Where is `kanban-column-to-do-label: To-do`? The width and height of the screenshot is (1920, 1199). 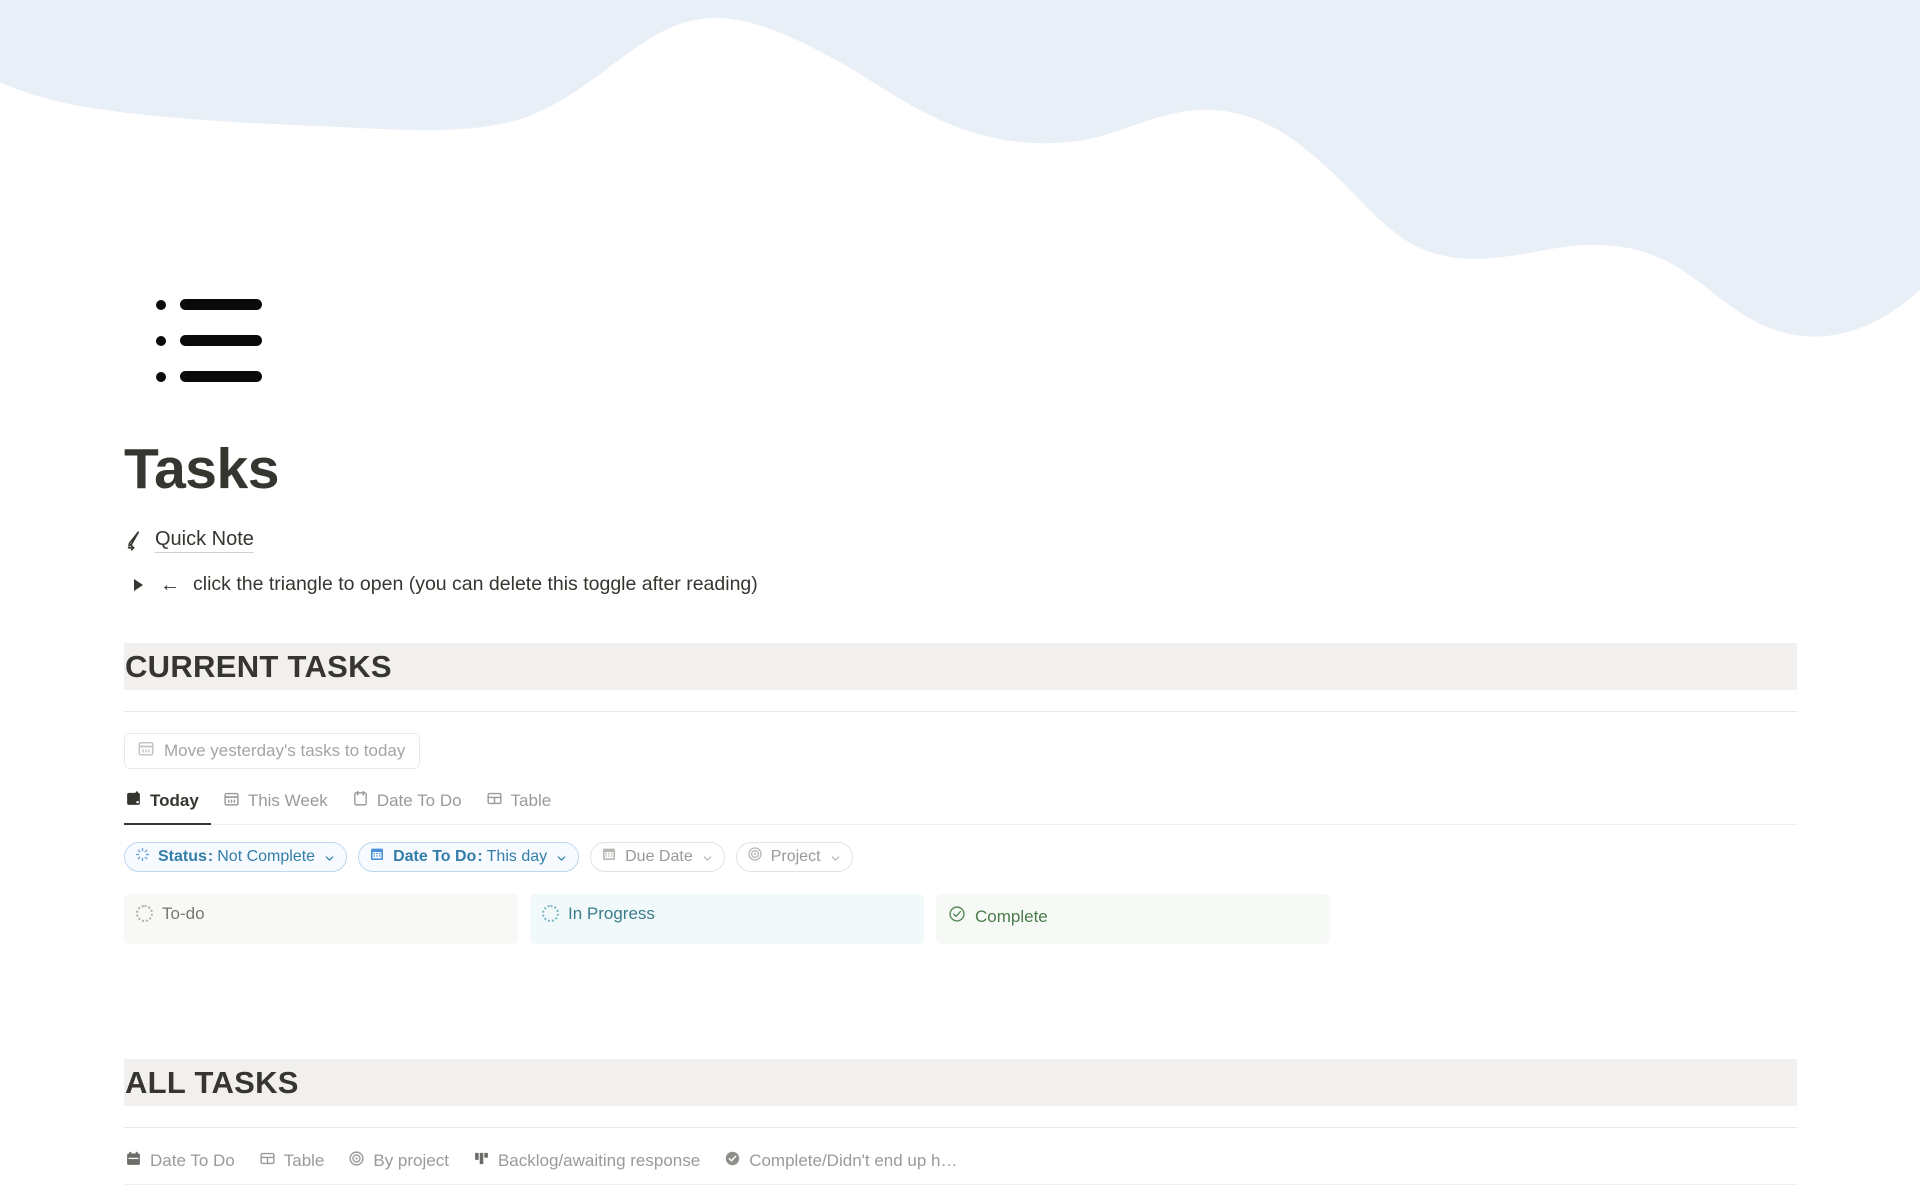
kanban-column-to-do-label: To-do is located at coordinates (183, 913).